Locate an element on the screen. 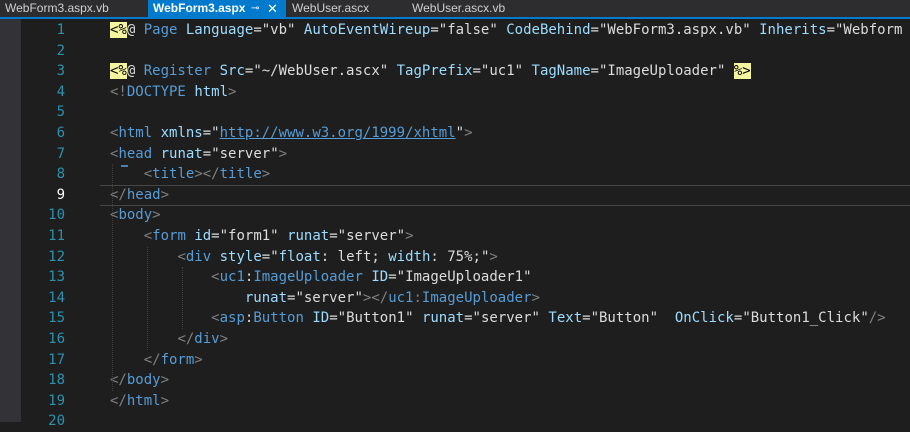 The image size is (910, 432). code-token-text: "ImageUploader" is located at coordinates (662, 71).